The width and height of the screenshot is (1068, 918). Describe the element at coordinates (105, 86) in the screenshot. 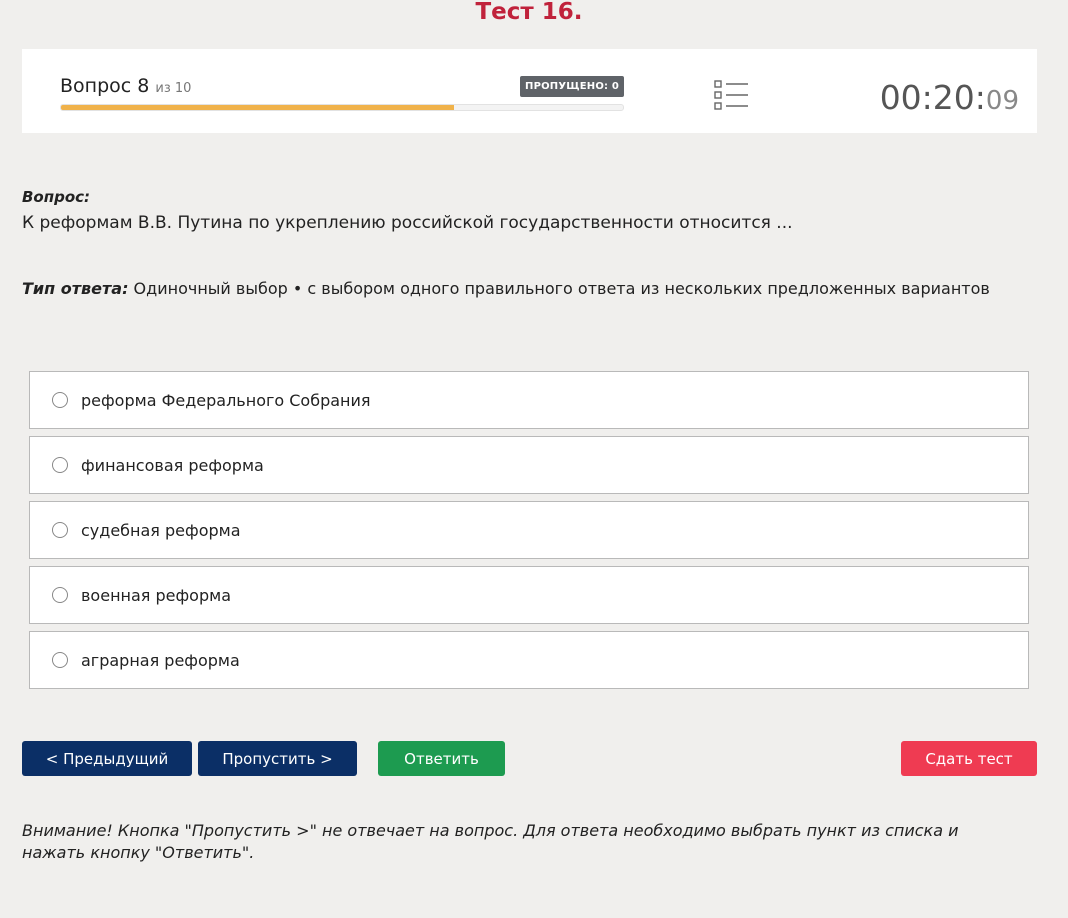

I see `question-number: Вопрос 8` at that location.